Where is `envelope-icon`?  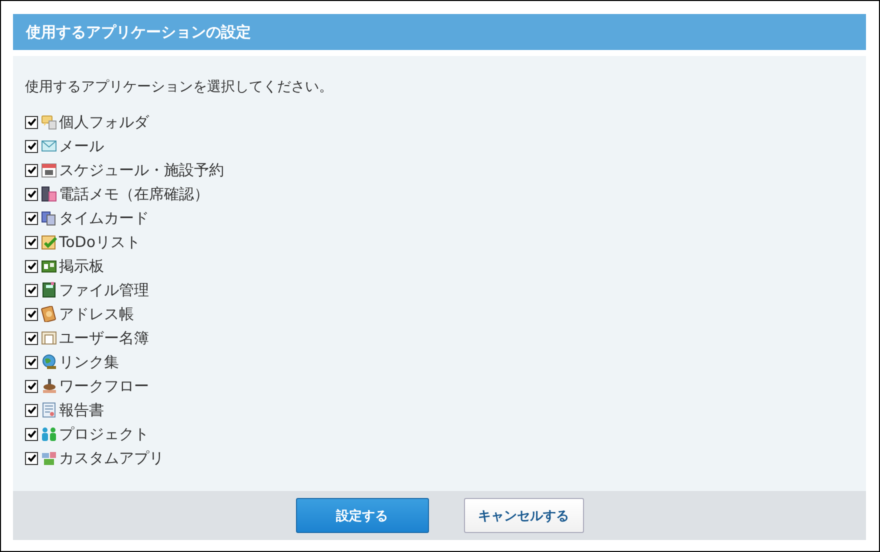 envelope-icon is located at coordinates (49, 146).